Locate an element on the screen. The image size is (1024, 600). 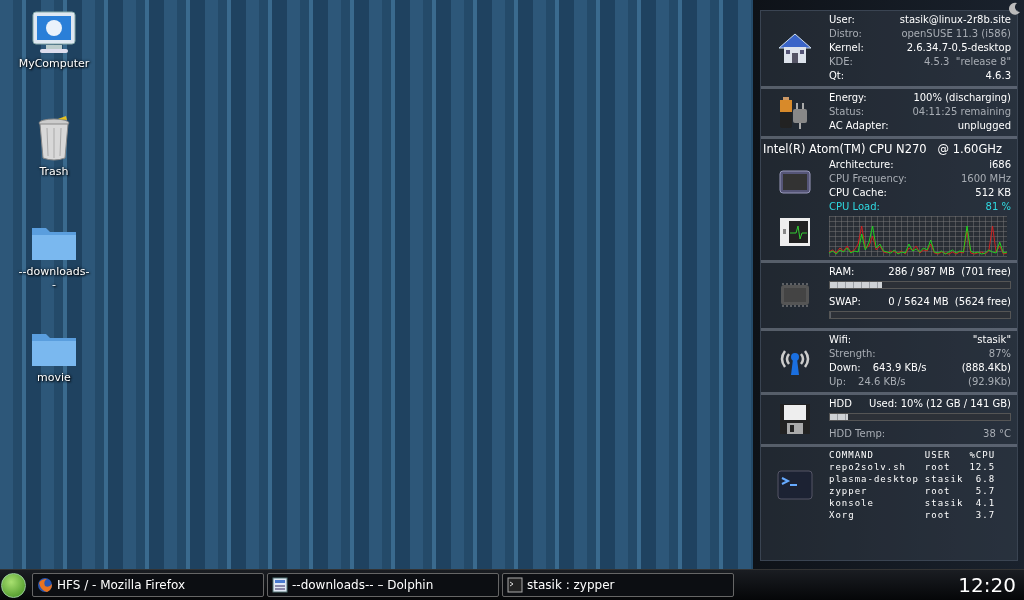
trash-icon is located at coordinates (54, 139).